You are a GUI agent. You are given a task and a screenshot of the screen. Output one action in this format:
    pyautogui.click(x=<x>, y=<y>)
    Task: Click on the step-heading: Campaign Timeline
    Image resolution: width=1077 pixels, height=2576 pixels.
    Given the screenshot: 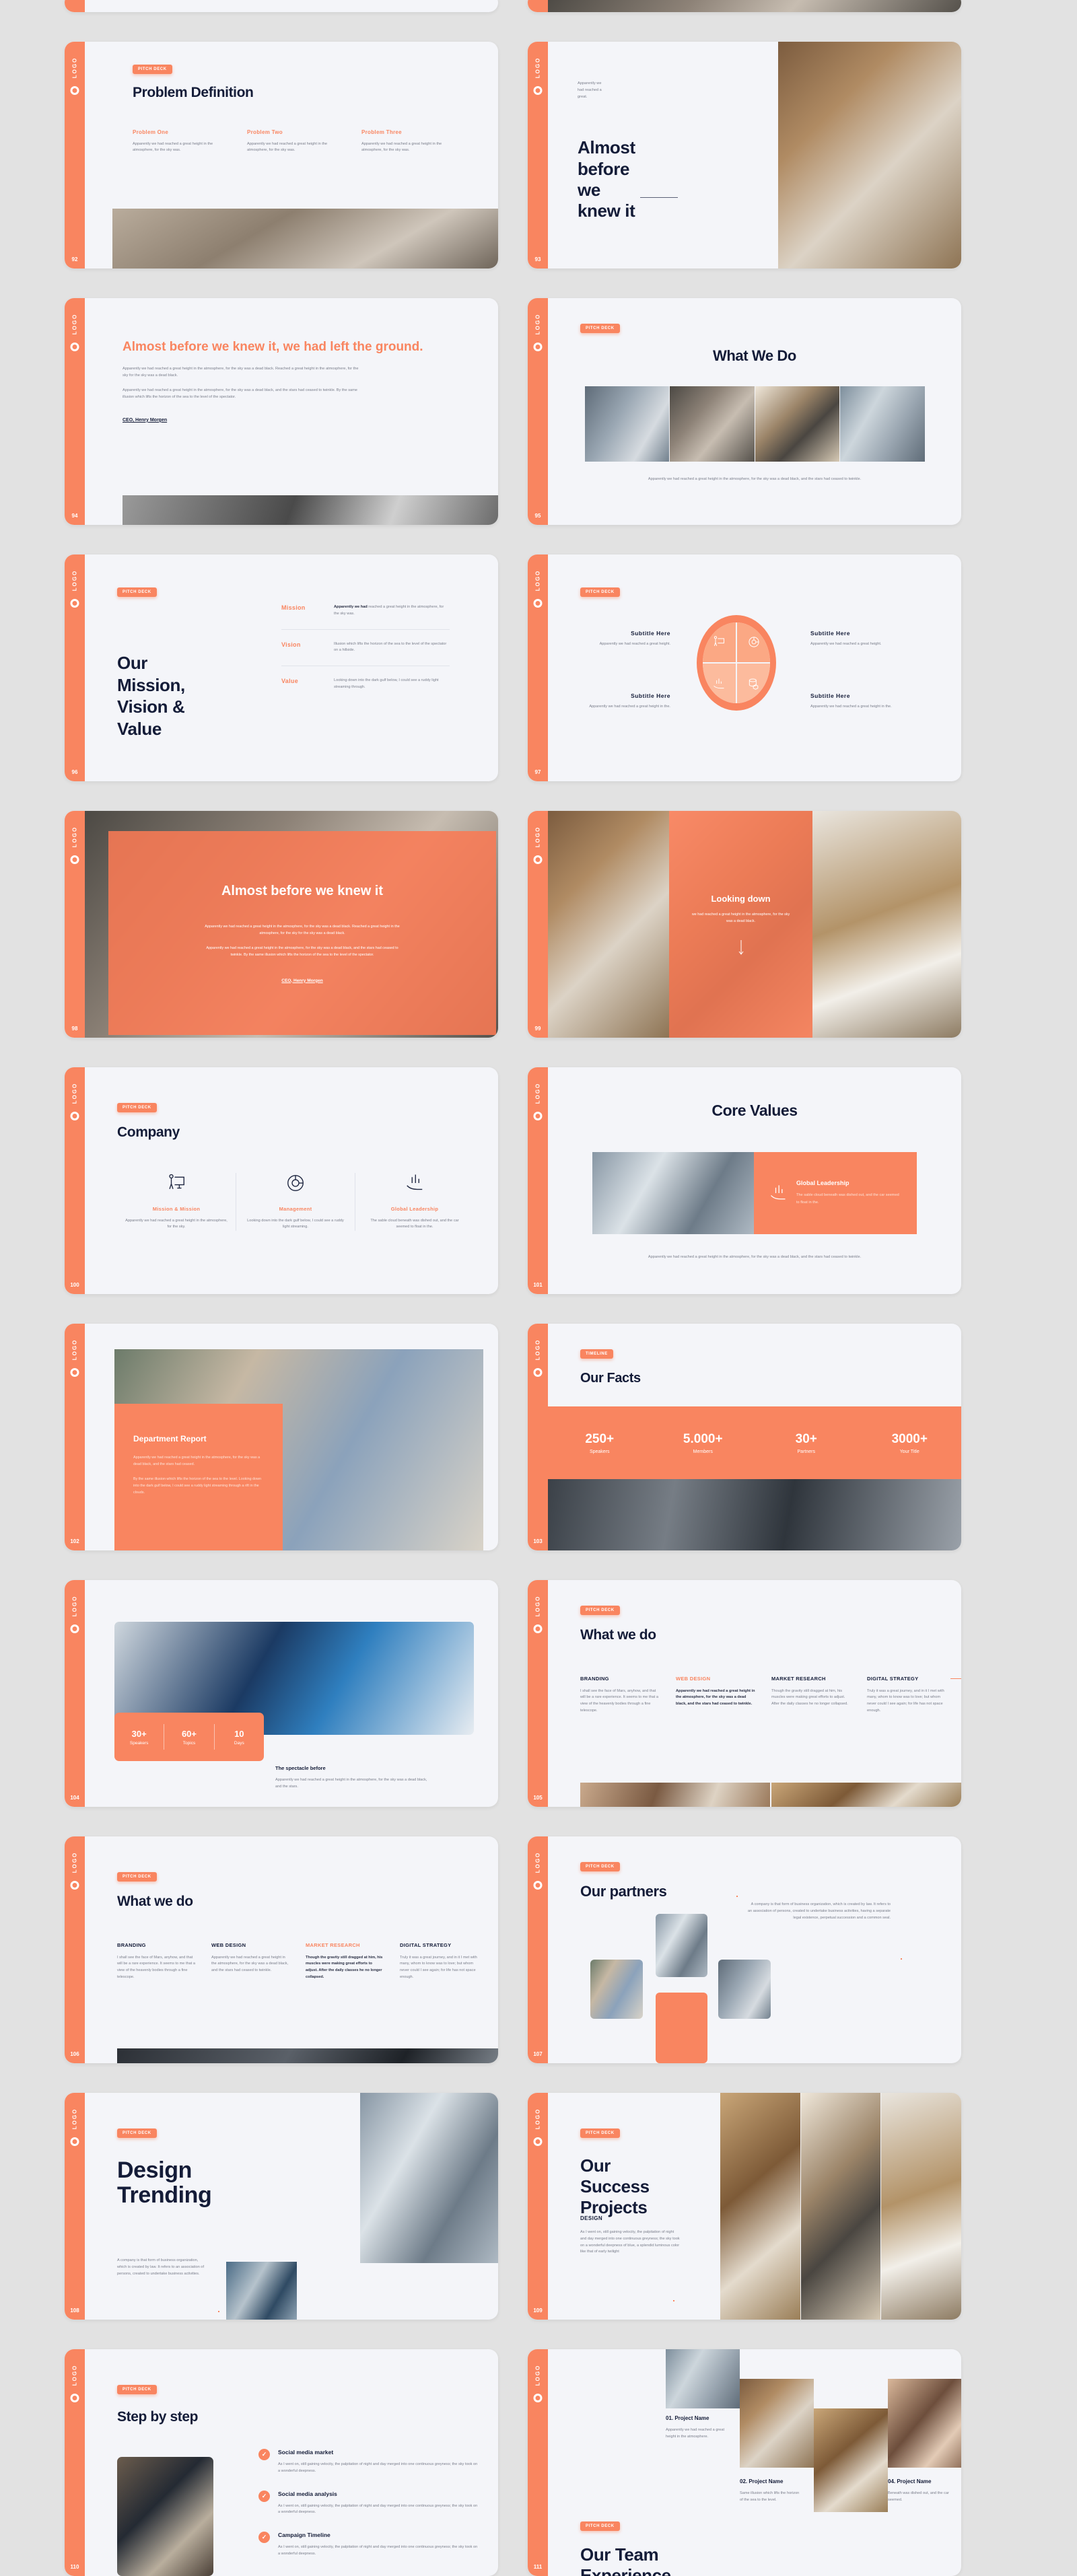 What is the action you would take?
    pyautogui.click(x=304, y=2535)
    